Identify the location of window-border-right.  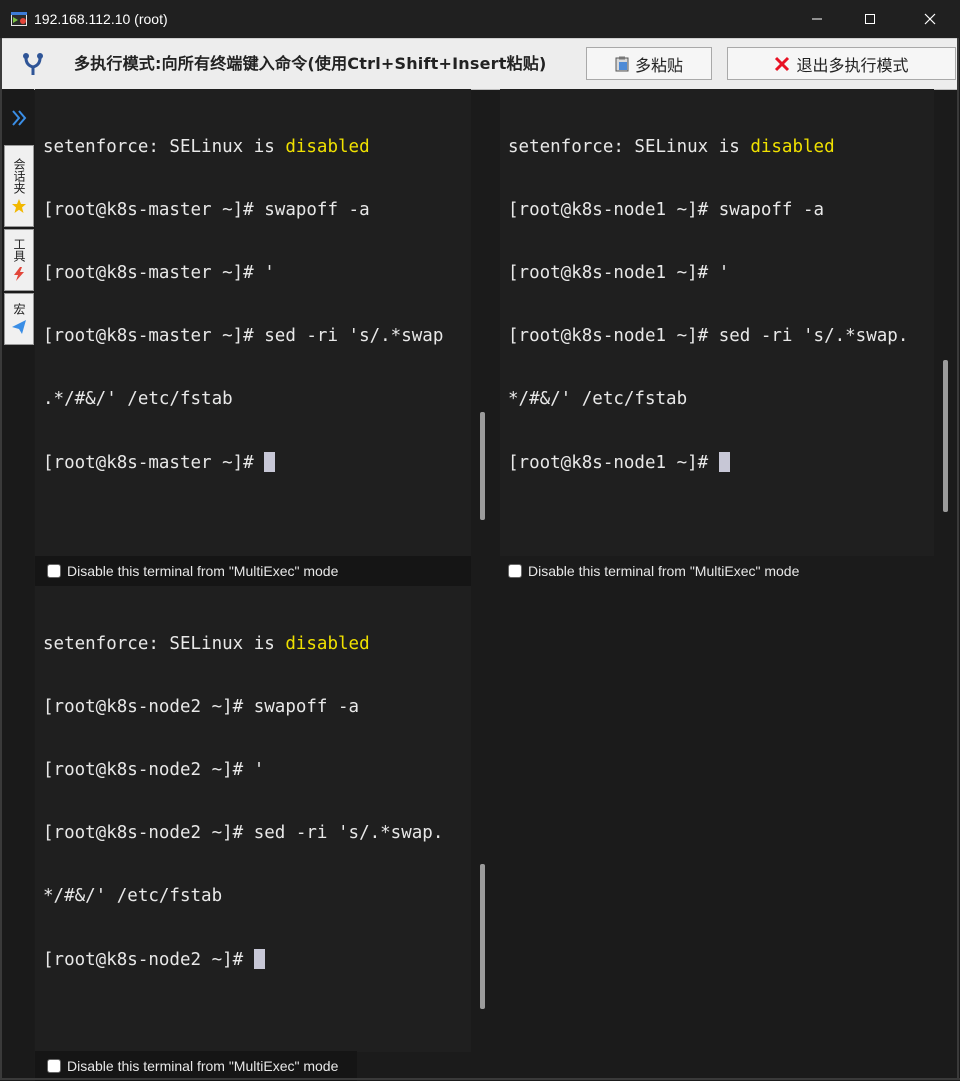
(958, 559).